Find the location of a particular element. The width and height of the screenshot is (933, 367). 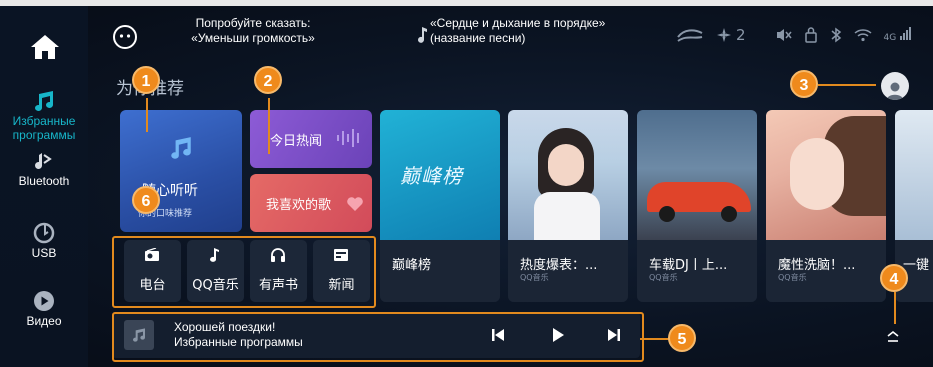

wifi-icon is located at coordinates (863, 35).